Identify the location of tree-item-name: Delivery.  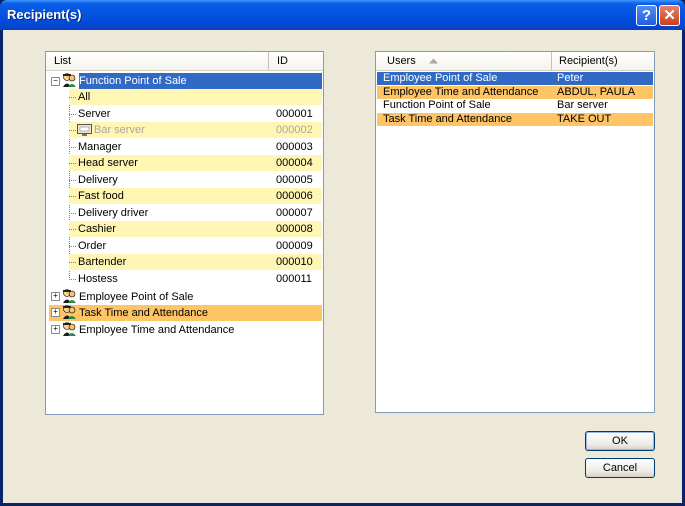
(98, 179).